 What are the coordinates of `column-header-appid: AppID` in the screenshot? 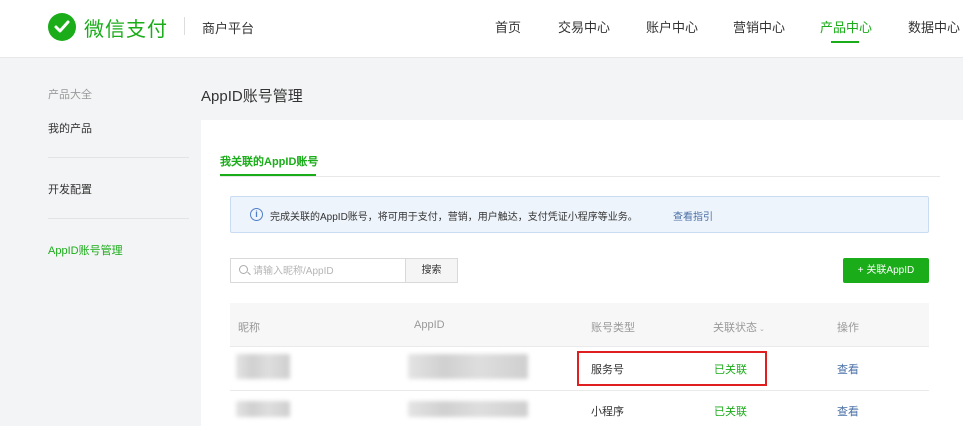 It's located at (429, 325).